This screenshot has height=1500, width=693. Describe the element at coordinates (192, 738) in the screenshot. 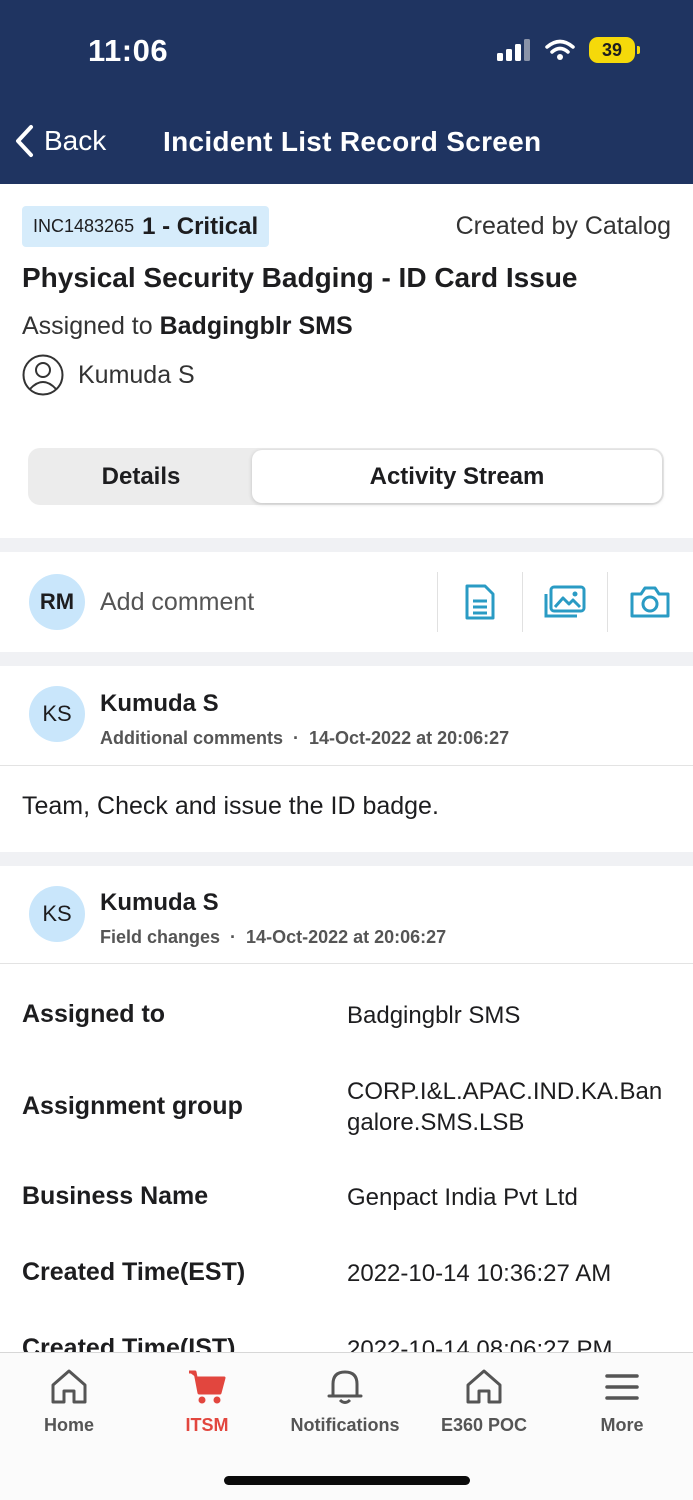

I see `activity-type: Additional comments` at that location.